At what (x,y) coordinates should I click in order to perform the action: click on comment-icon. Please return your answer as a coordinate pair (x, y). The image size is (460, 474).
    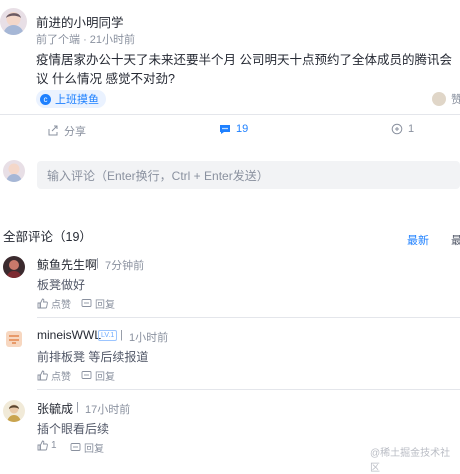
    Looking at the image, I should click on (225, 129).